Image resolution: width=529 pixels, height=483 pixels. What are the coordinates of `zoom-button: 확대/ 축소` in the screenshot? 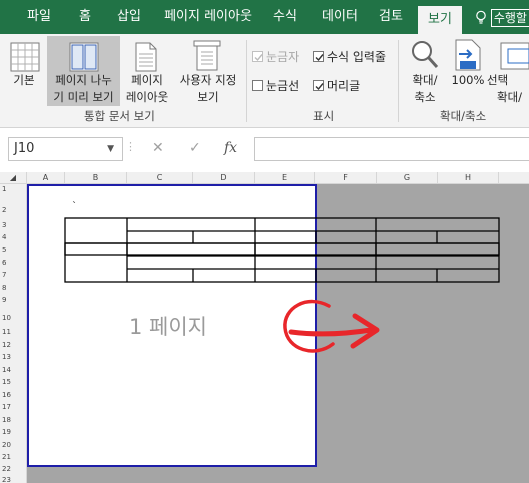 It's located at (425, 89).